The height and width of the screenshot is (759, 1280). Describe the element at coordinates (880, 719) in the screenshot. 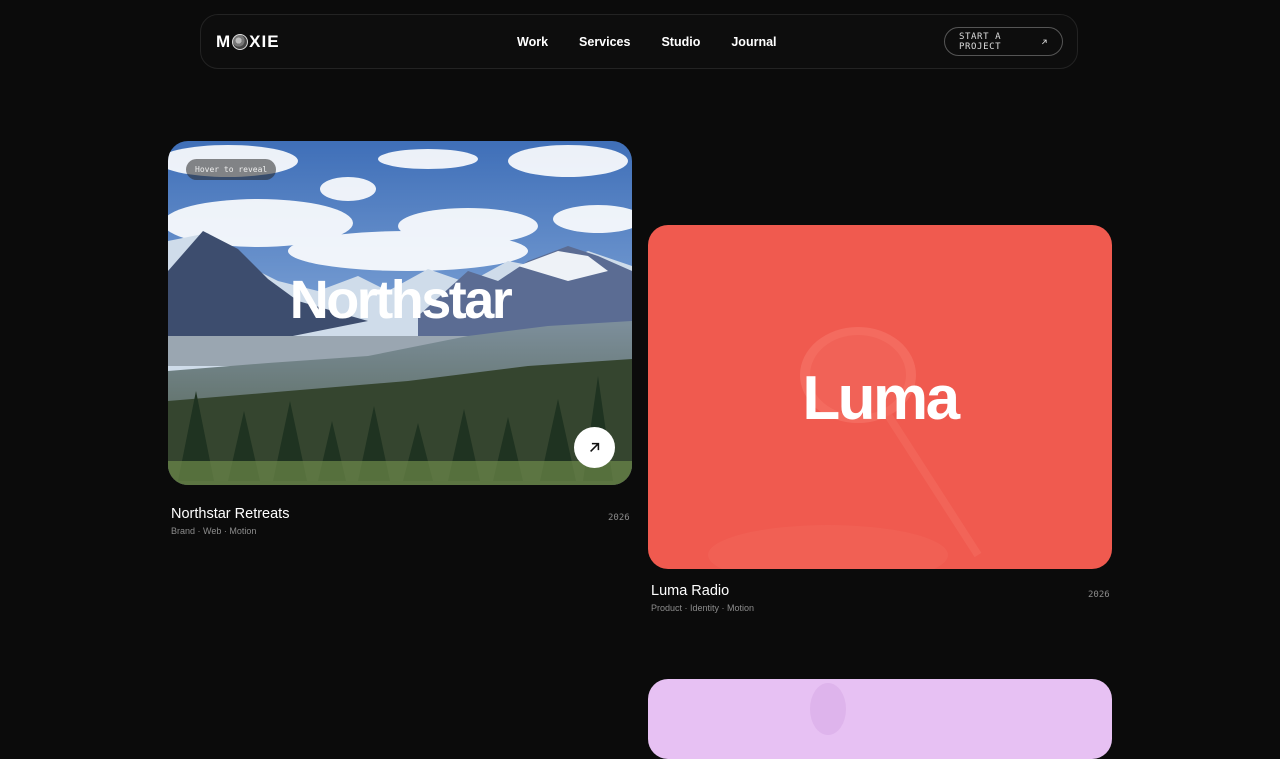

I see `project-card-third` at that location.